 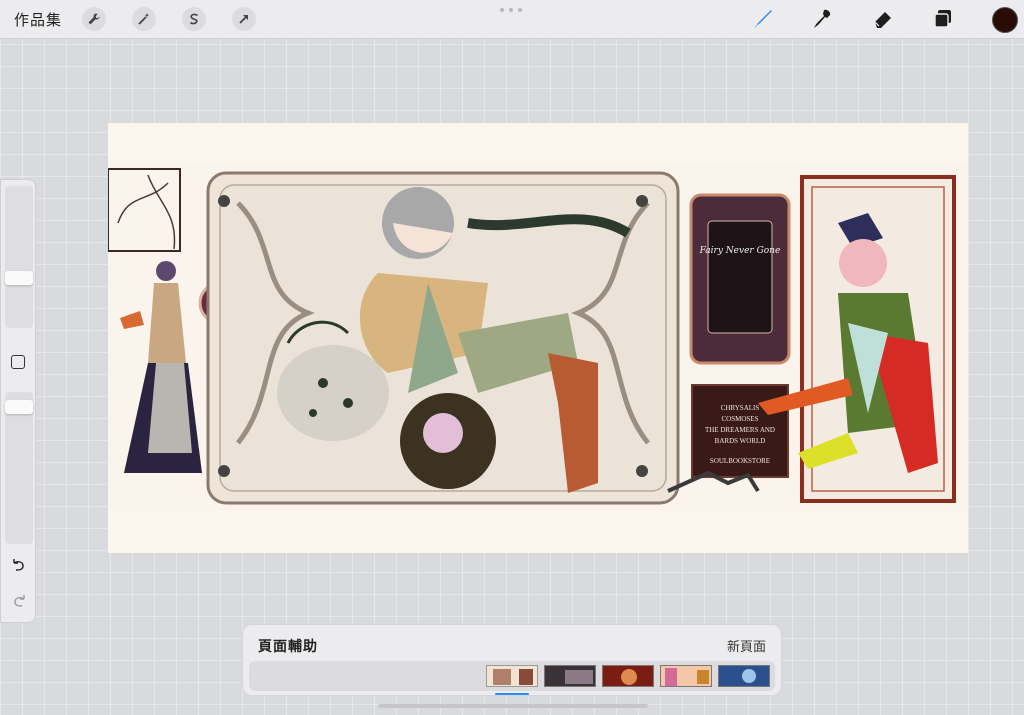 What do you see at coordinates (512, 694) in the screenshot?
I see `selected-page-indicator` at bounding box center [512, 694].